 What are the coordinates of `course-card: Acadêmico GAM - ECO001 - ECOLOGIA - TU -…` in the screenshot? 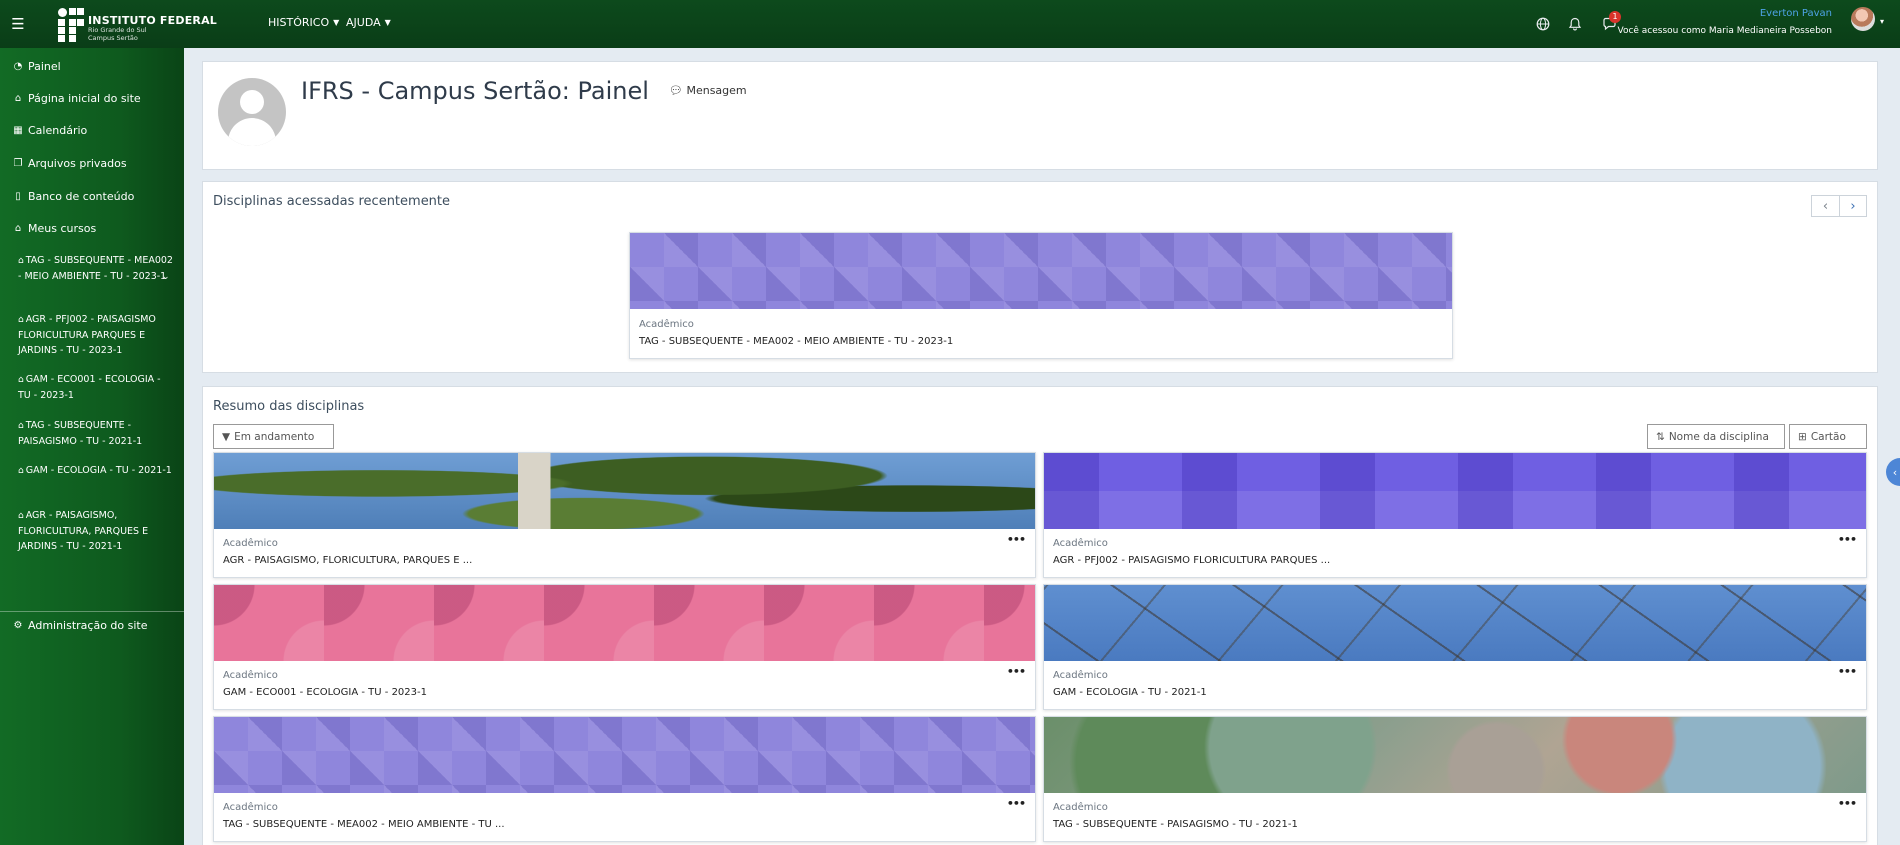 It's located at (624, 647).